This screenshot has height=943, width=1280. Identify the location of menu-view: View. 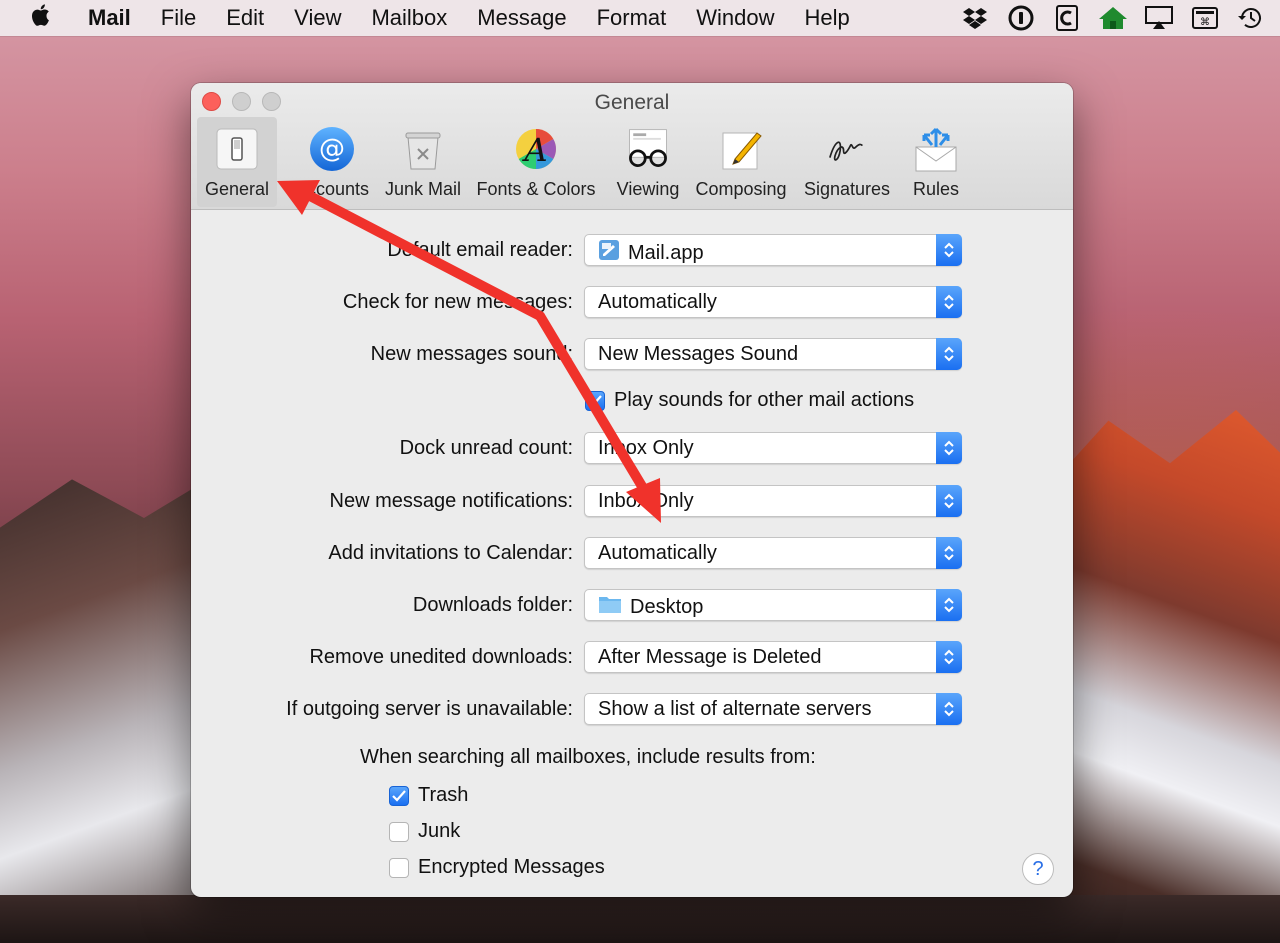
(317, 18).